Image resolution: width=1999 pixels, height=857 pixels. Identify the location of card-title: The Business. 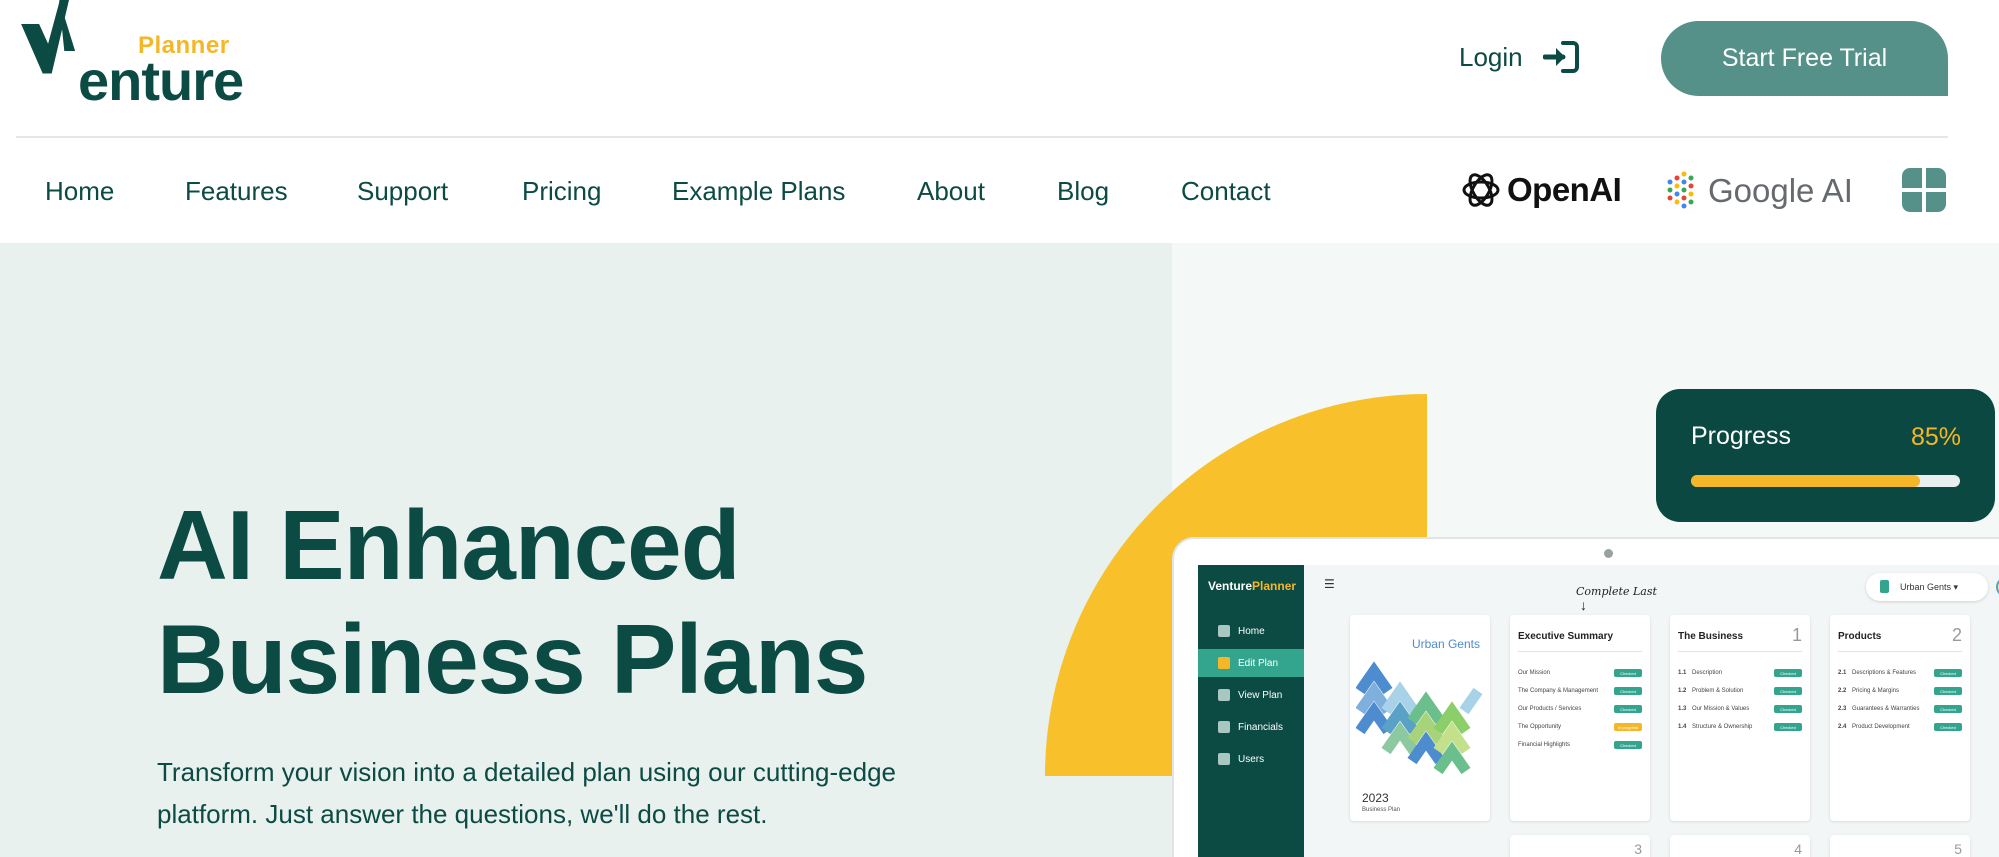
(1711, 636).